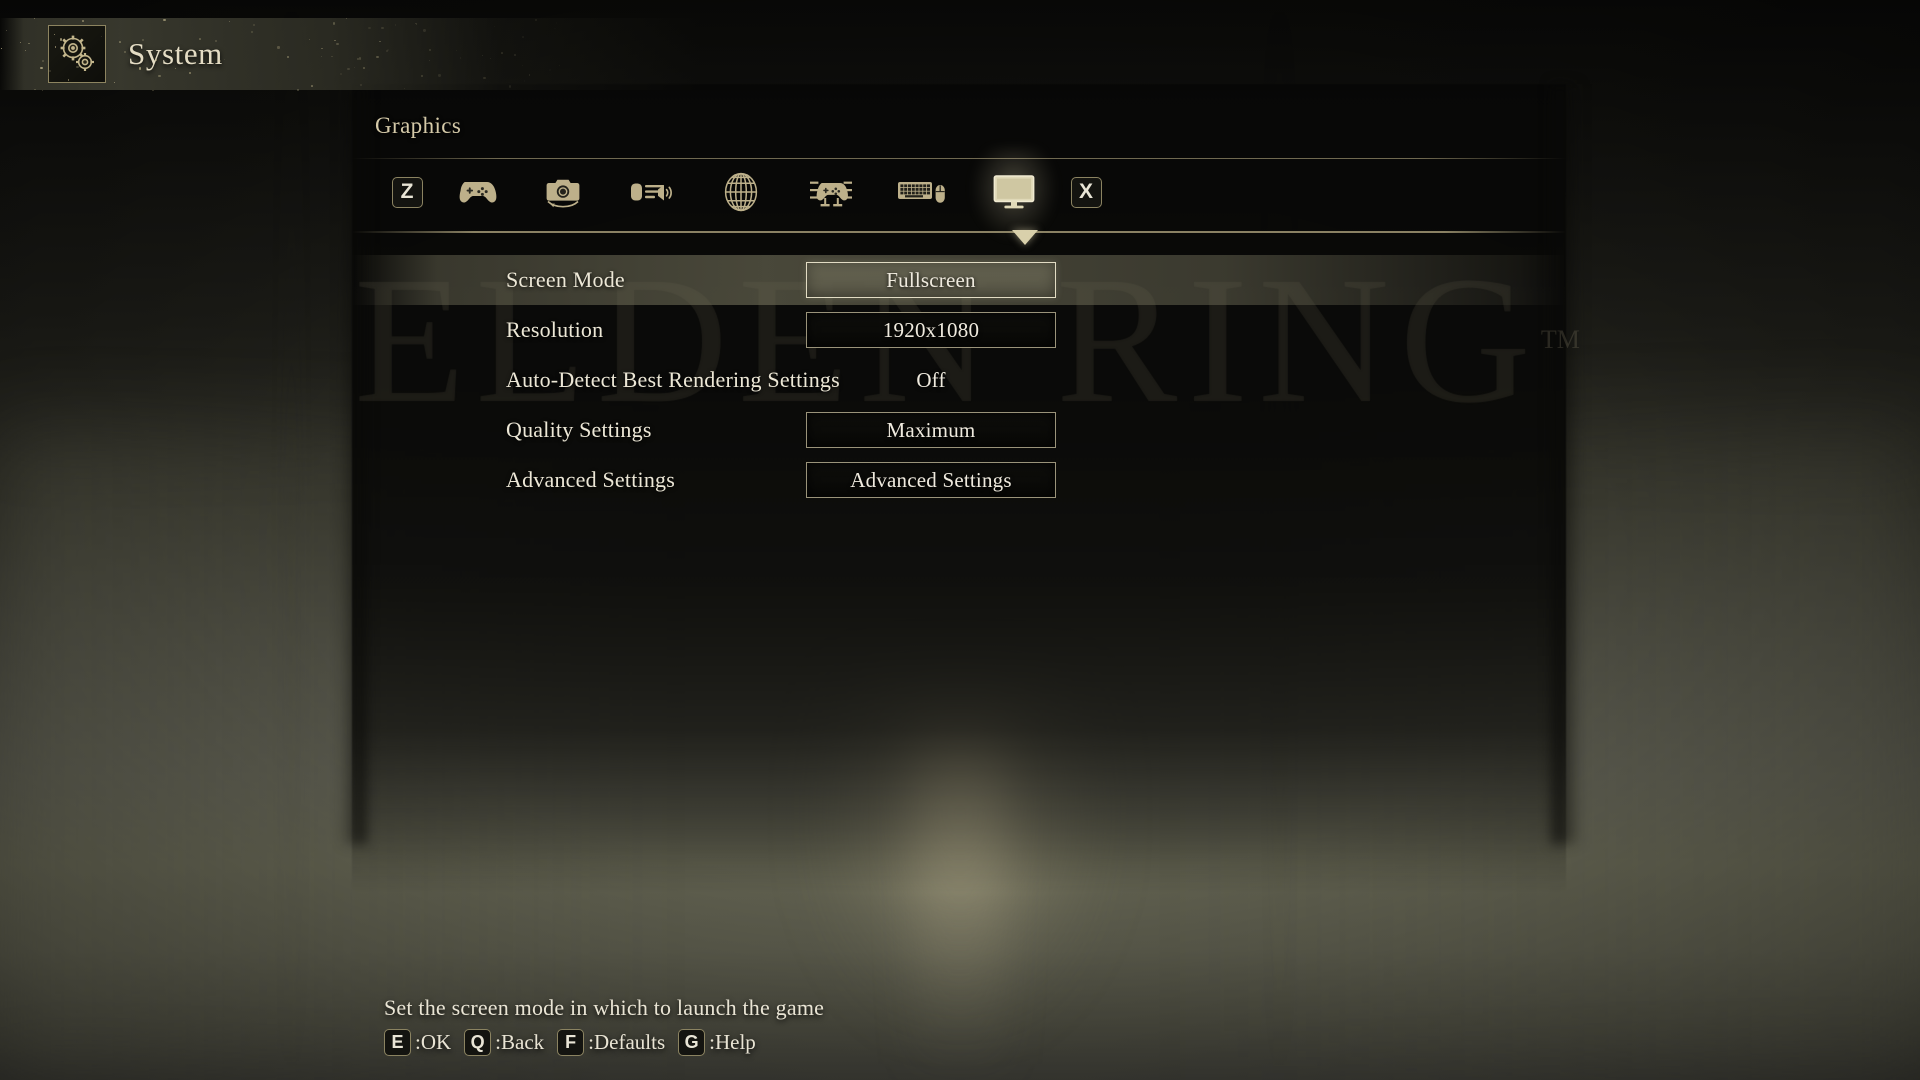  What do you see at coordinates (627, 1042) in the screenshot?
I see `keybind-label: :Defaults` at bounding box center [627, 1042].